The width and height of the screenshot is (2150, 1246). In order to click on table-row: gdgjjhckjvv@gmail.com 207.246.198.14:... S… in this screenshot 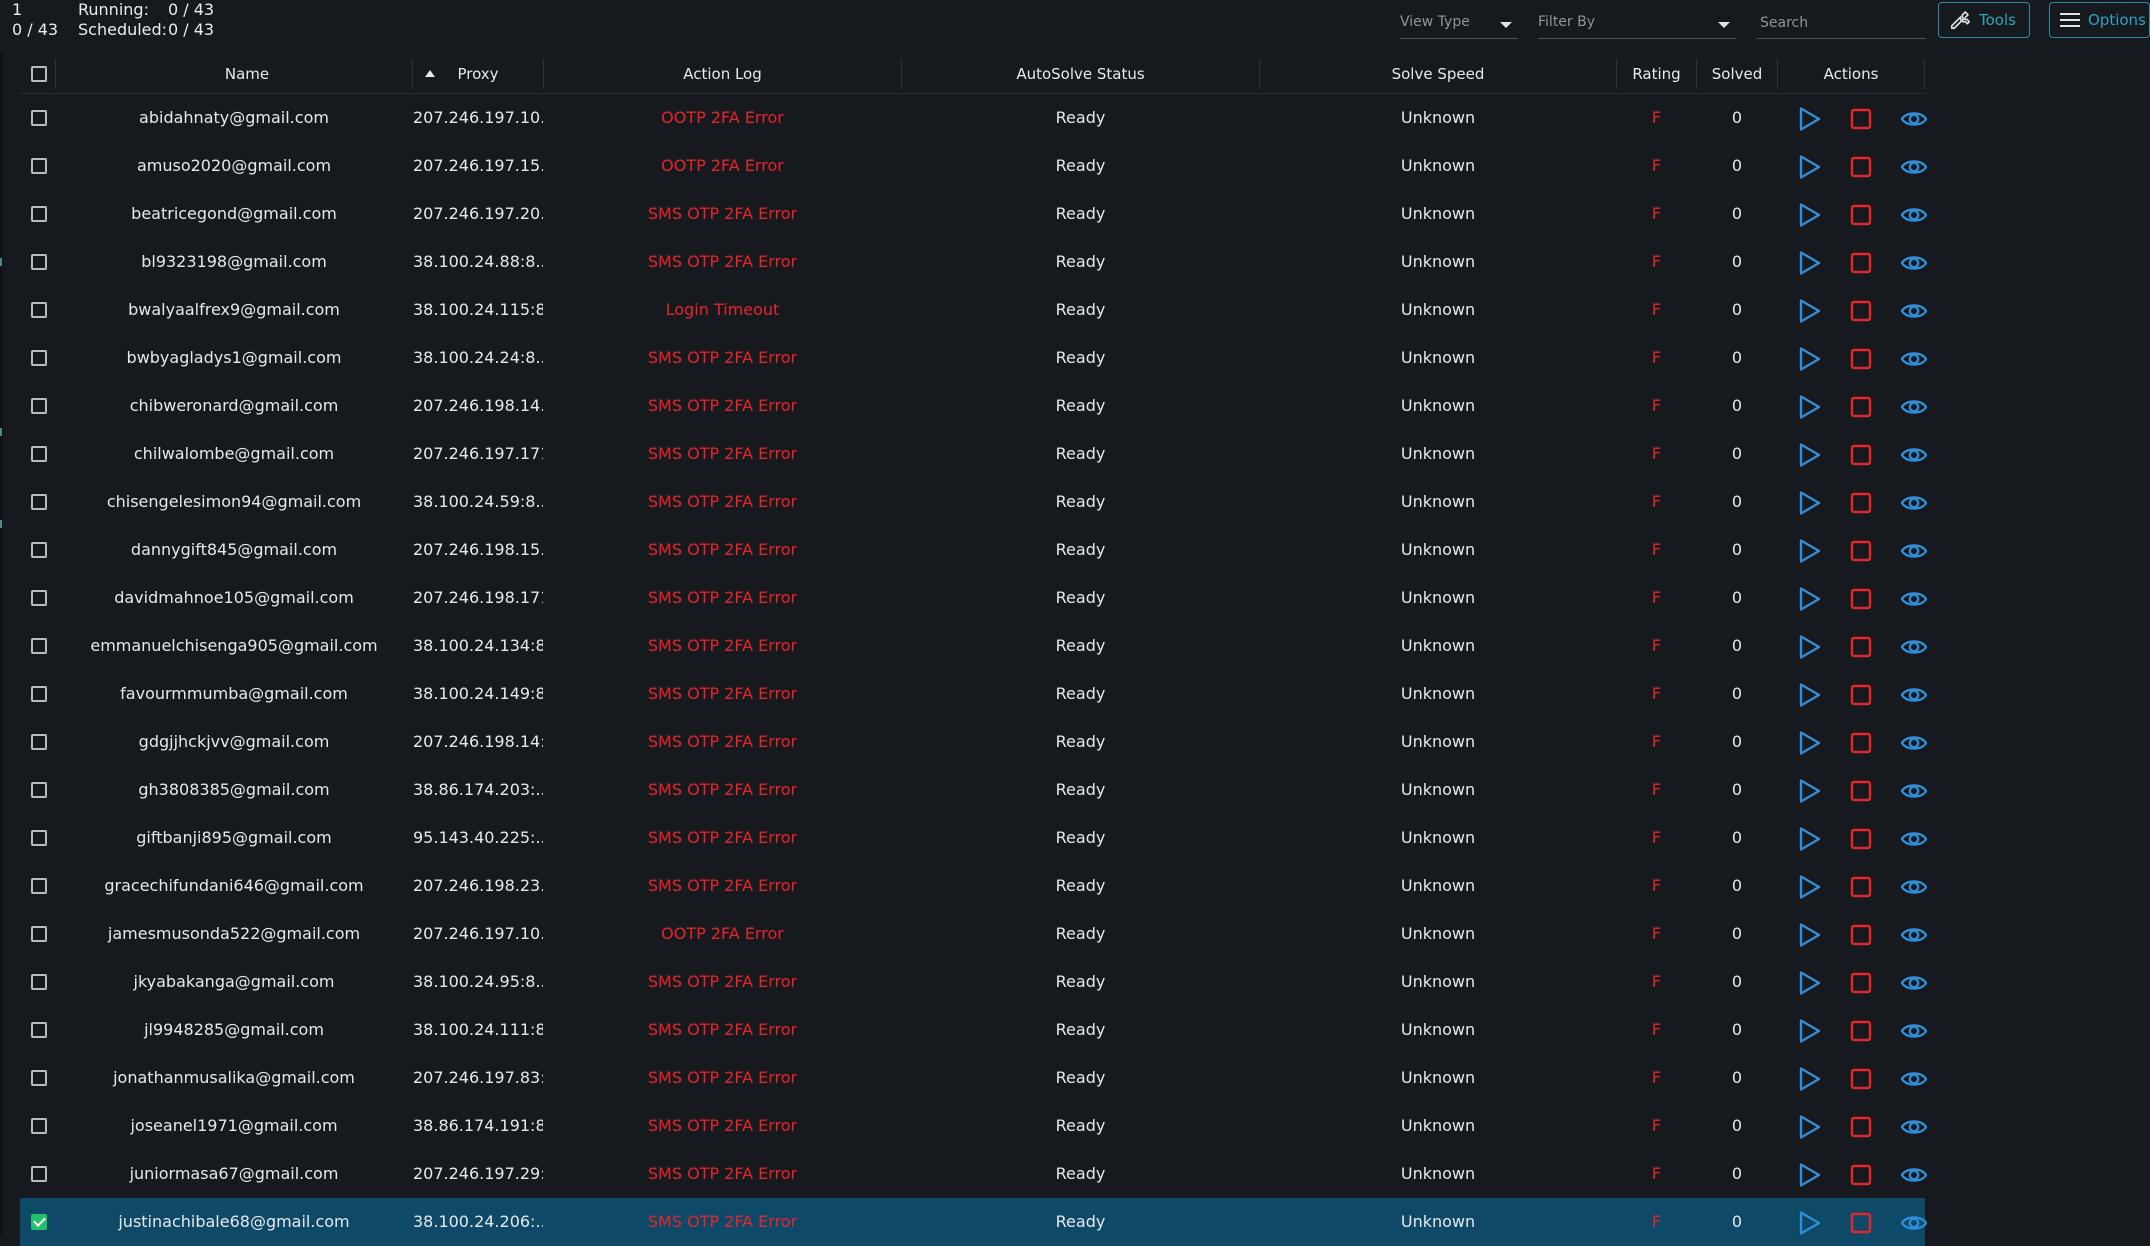, I will do `click(974, 742)`.